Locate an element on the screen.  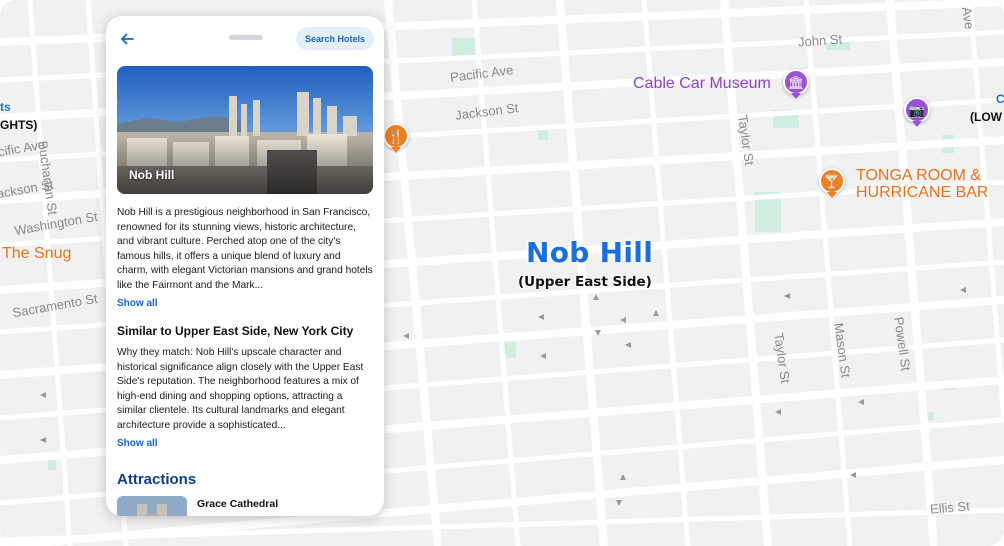
panel-header: Search Hotels is located at coordinates (245, 38).